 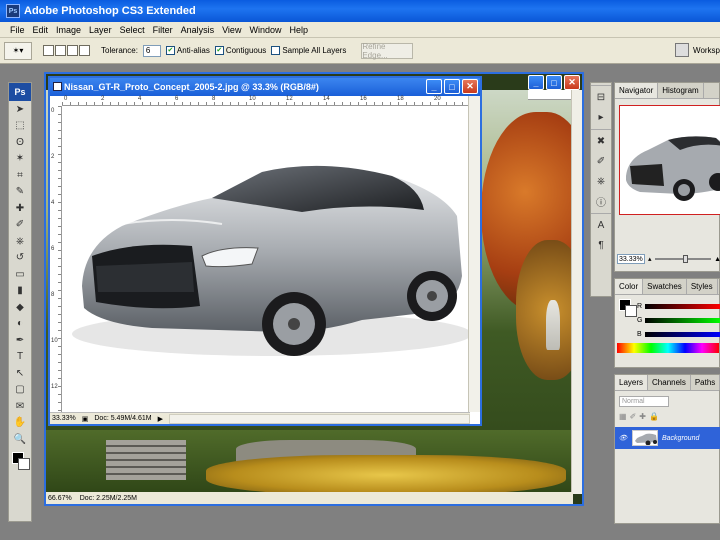 I want to click on menu-filter: Filter, so click(x=163, y=30).